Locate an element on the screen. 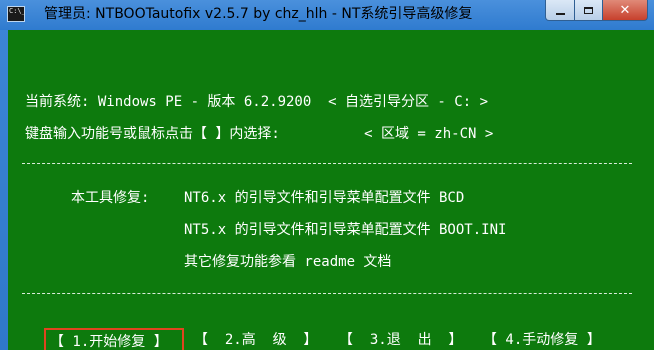 The width and height of the screenshot is (654, 350). close-button: ✕ is located at coordinates (625, 10).